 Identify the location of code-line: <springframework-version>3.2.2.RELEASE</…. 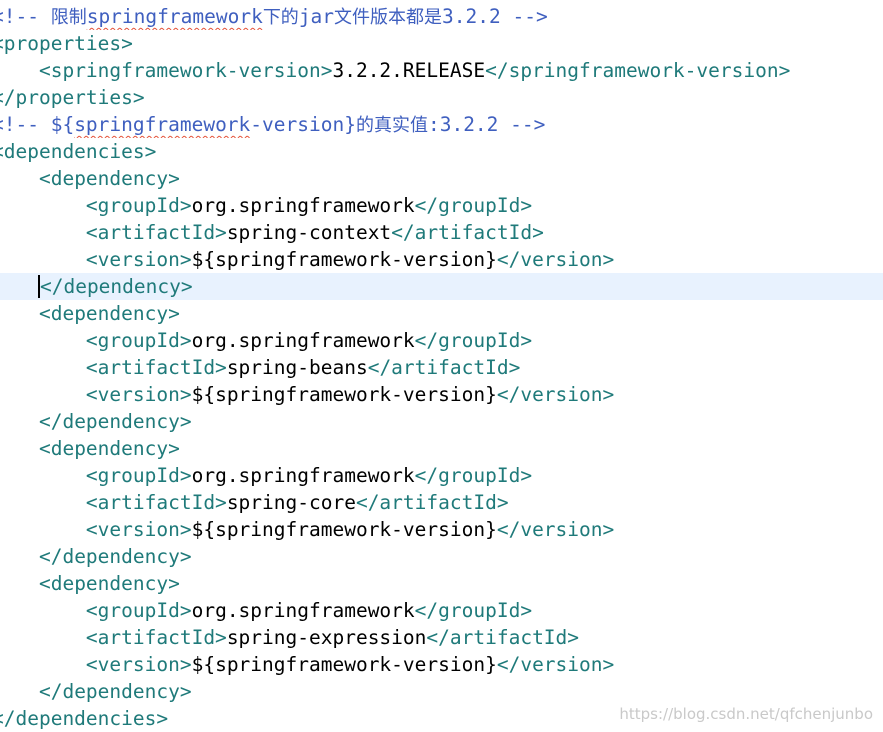
(441, 70).